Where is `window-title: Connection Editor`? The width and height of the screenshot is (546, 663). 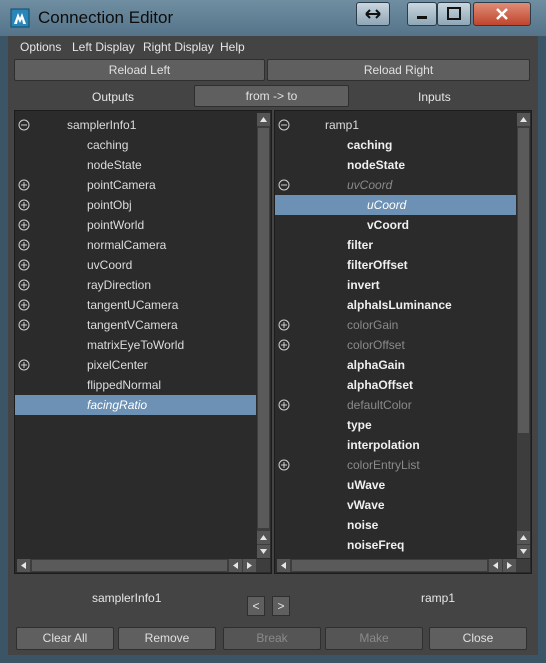
window-title: Connection Editor is located at coordinates (106, 17).